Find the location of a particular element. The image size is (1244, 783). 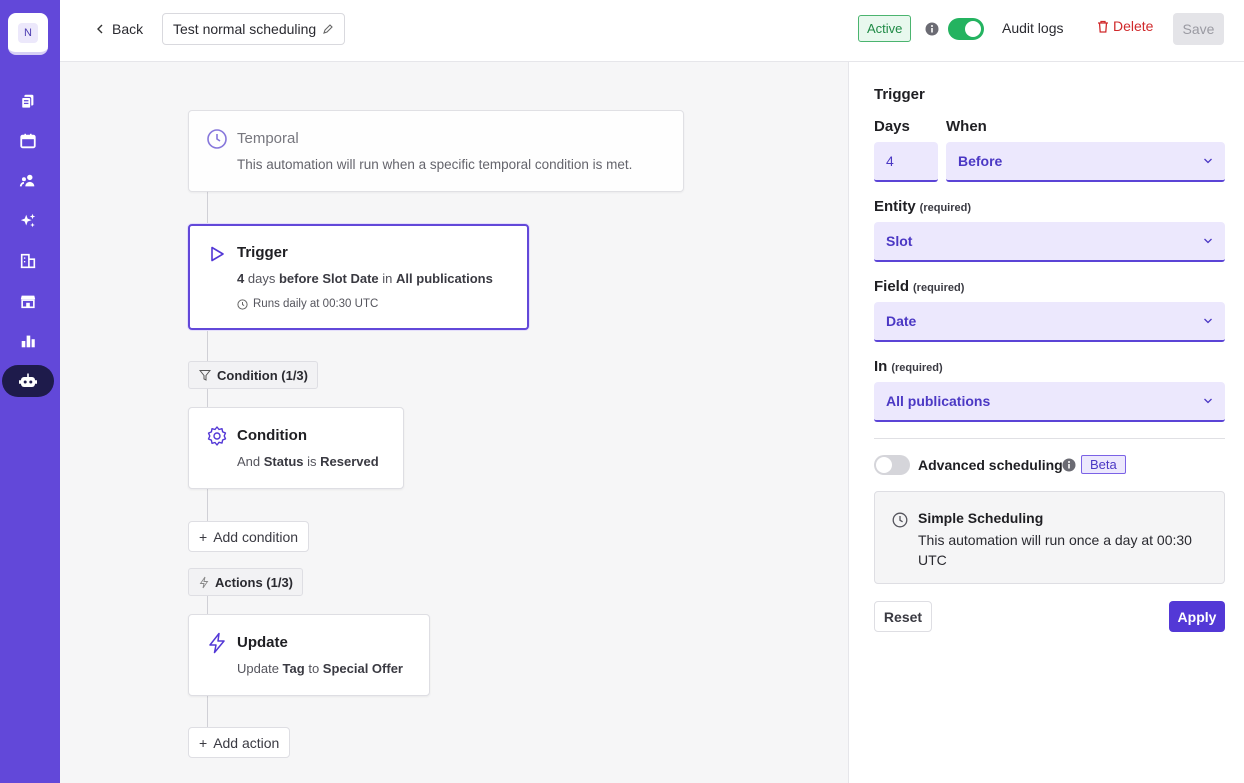

filter-icon is located at coordinates (205, 375).